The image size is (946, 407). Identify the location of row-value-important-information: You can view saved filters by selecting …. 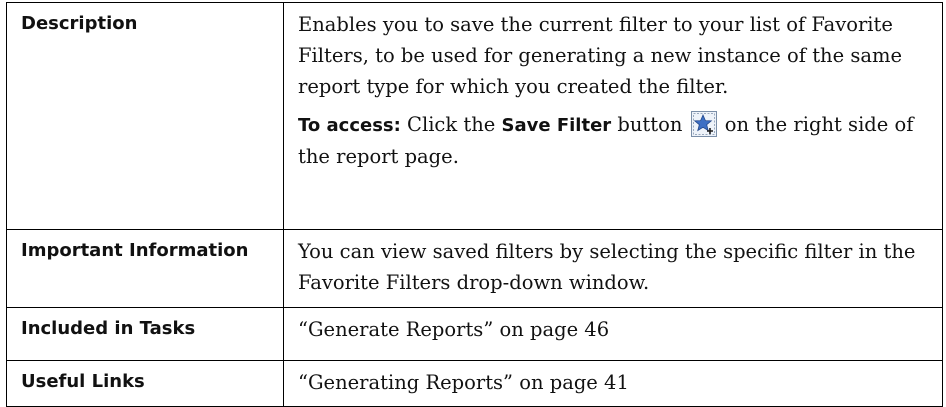
(613, 268).